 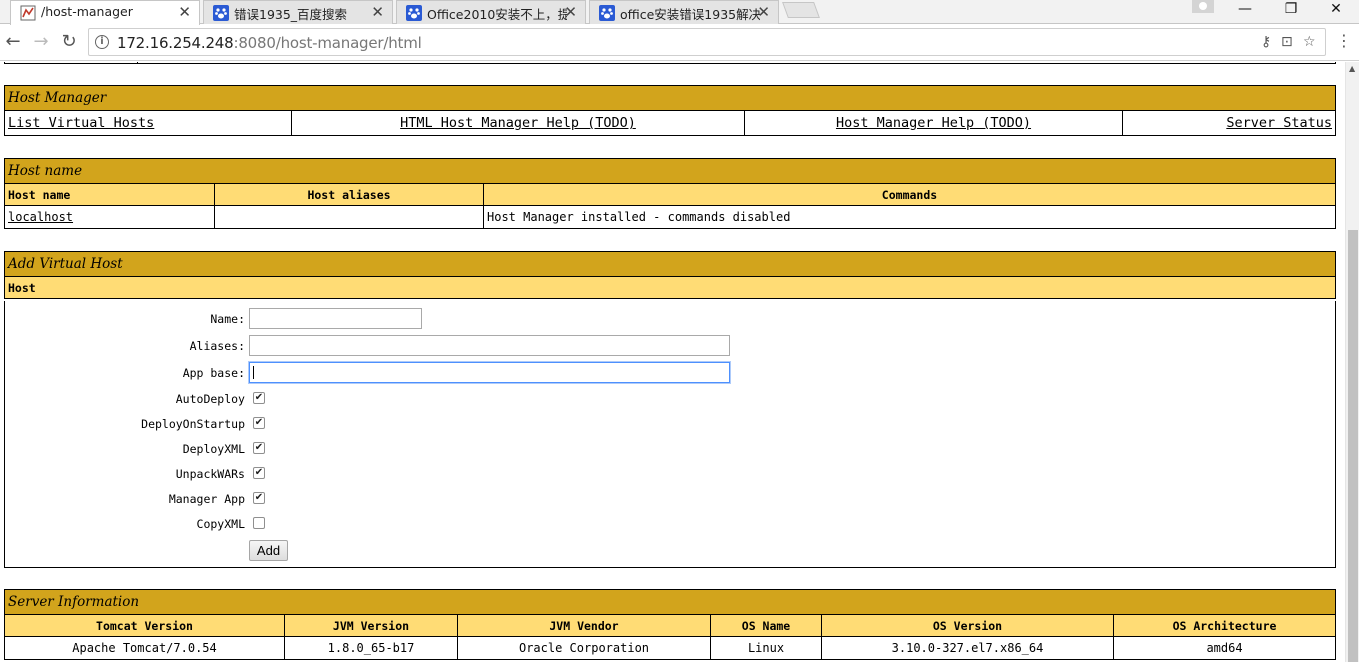 What do you see at coordinates (518, 123) in the screenshot?
I see `html-help-link: HTML Host Manager Help (TODO)` at bounding box center [518, 123].